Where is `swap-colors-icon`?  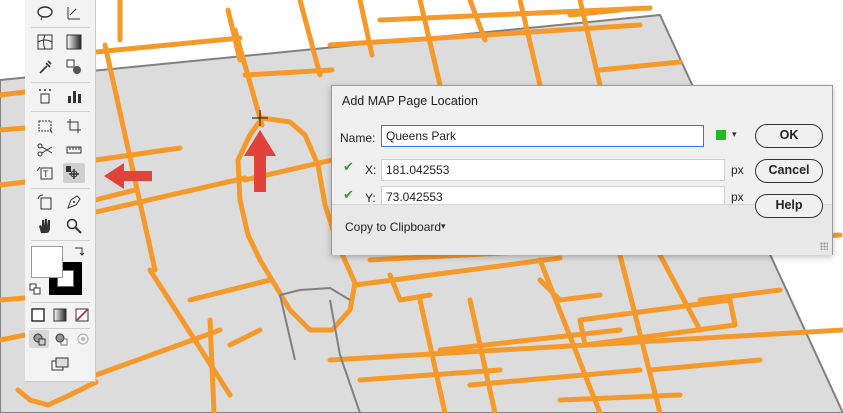
swap-colors-icon is located at coordinates (79, 251).